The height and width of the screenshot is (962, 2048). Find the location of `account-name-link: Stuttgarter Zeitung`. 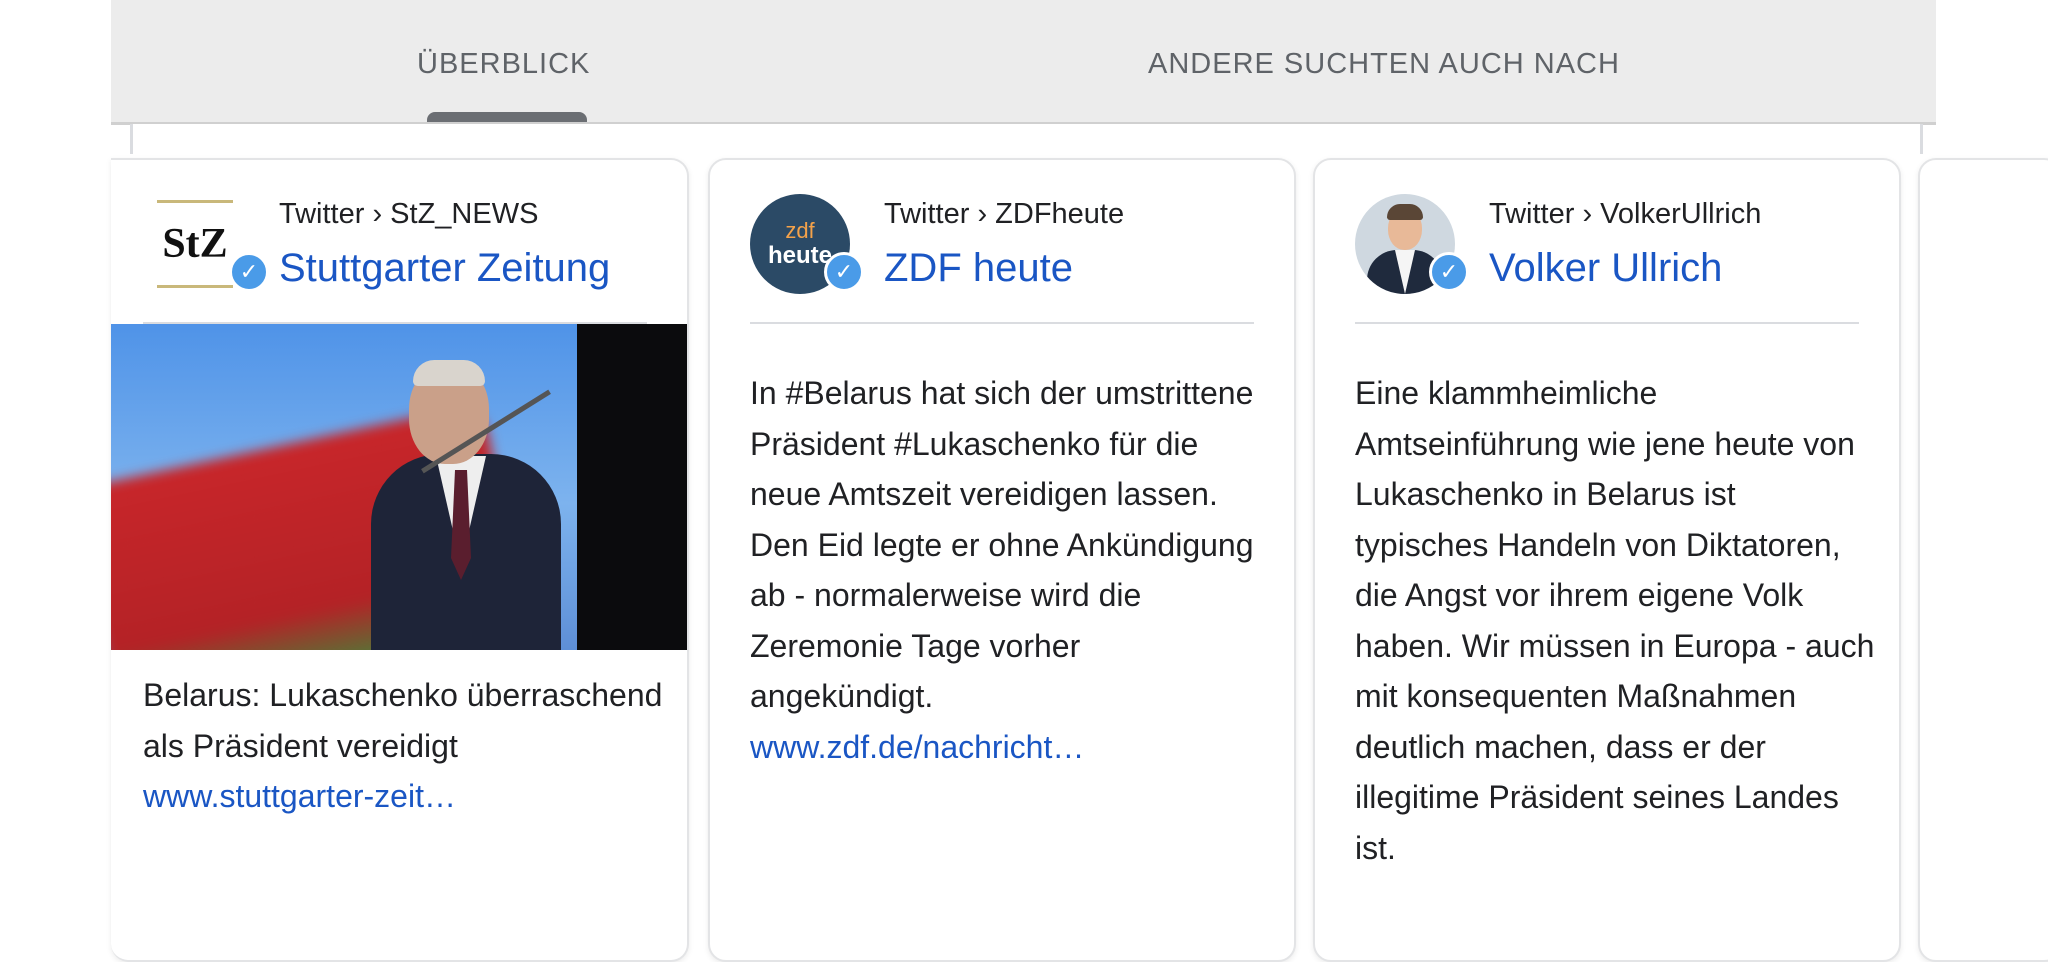

account-name-link: Stuttgarter Zeitung is located at coordinates (444, 268).